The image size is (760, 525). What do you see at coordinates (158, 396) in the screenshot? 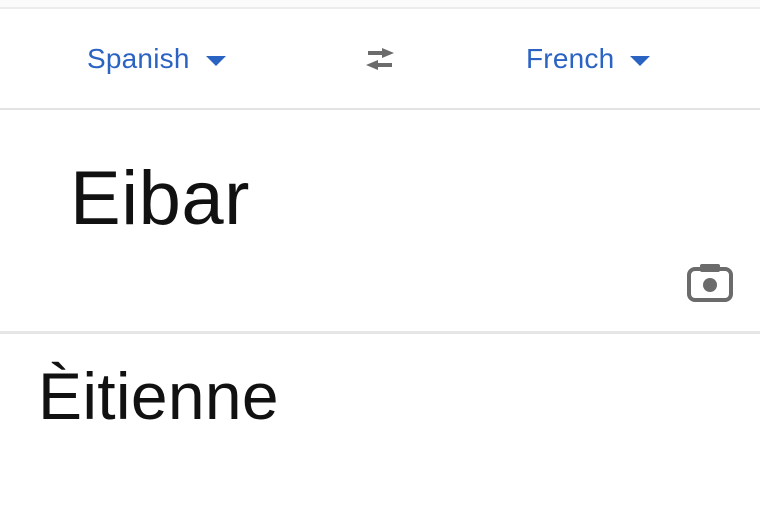
I see `translation-result: Èitienne` at bounding box center [158, 396].